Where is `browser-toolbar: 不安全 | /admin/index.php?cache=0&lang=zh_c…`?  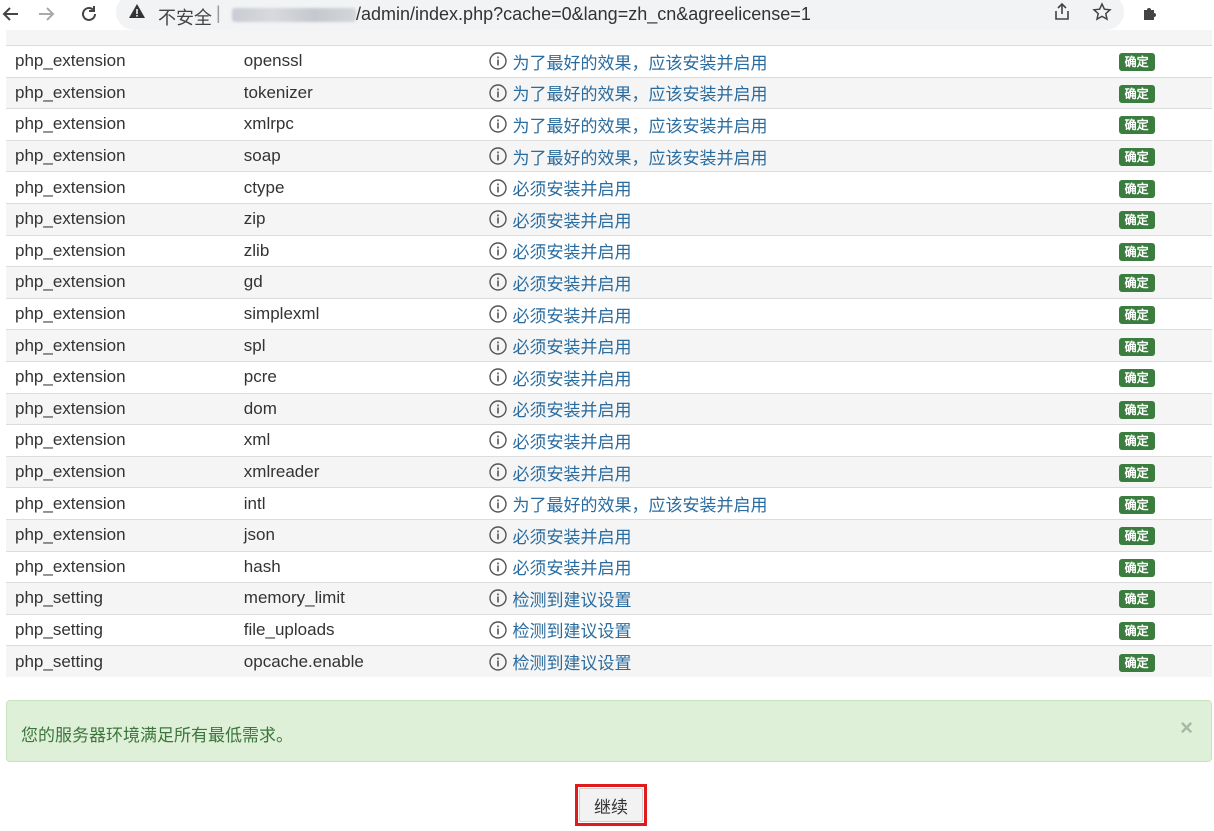
browser-toolbar: 不安全 | /admin/index.php?cache=0&lang=zh_c… is located at coordinates (607, 15).